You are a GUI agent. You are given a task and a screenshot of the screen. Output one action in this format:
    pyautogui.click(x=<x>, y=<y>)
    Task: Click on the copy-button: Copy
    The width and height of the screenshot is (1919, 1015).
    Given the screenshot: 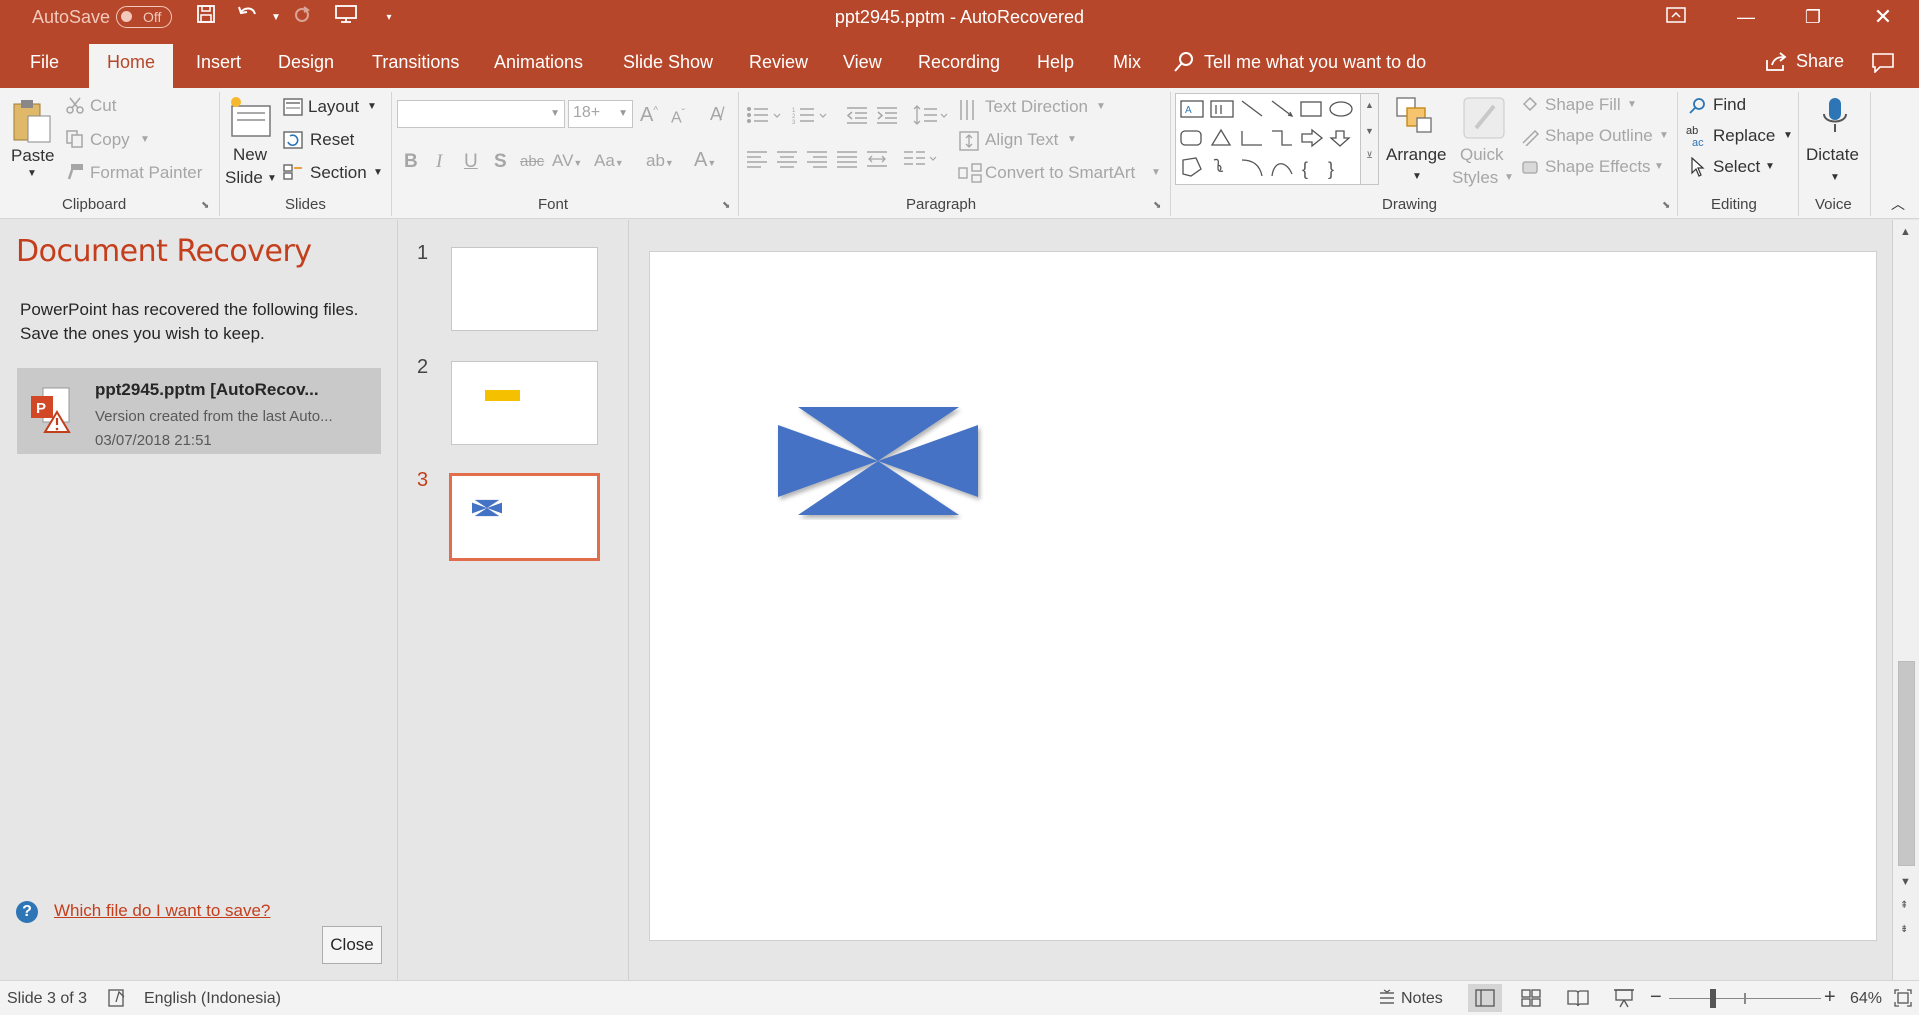 What is the action you would take?
    pyautogui.click(x=110, y=140)
    